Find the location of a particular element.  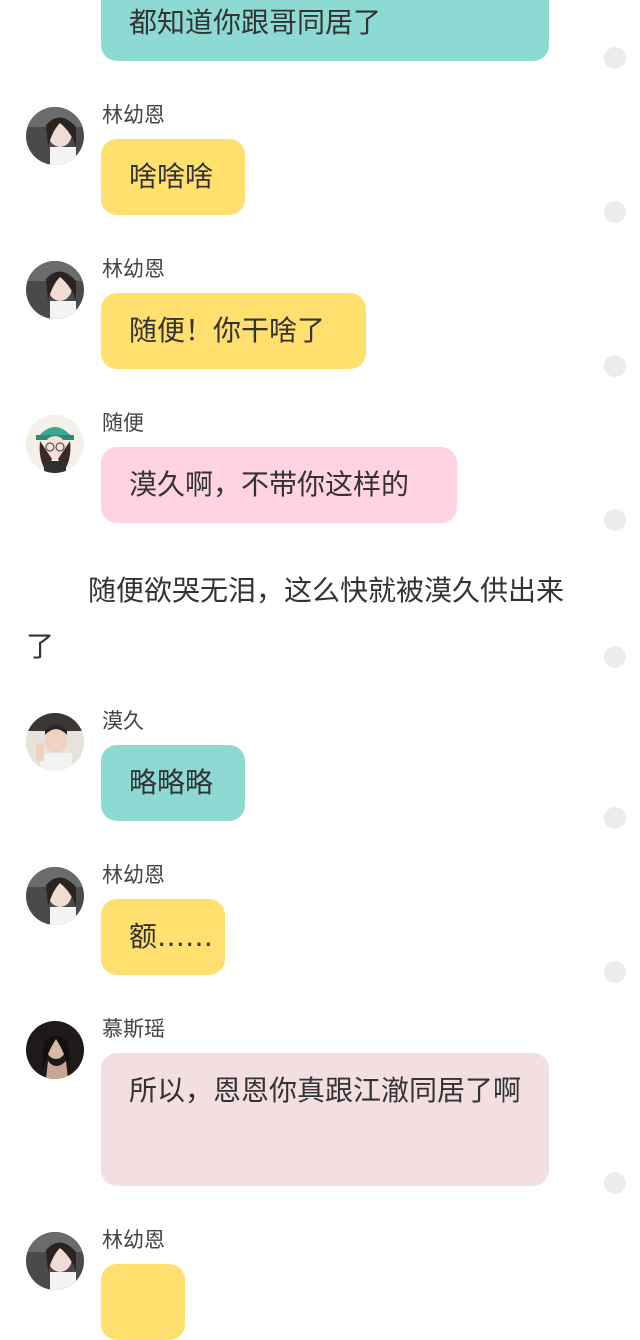

sender-name: 漠久 is located at coordinates (123, 721).